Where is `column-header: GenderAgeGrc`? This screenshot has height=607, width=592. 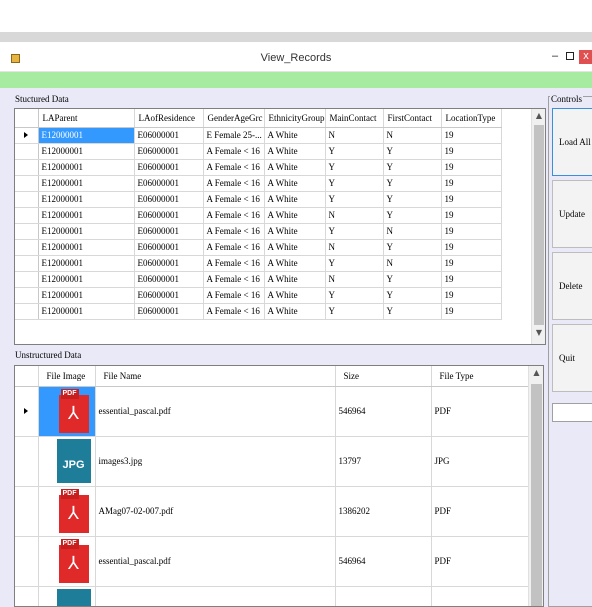
column-header: GenderAgeGrc is located at coordinates (234, 118).